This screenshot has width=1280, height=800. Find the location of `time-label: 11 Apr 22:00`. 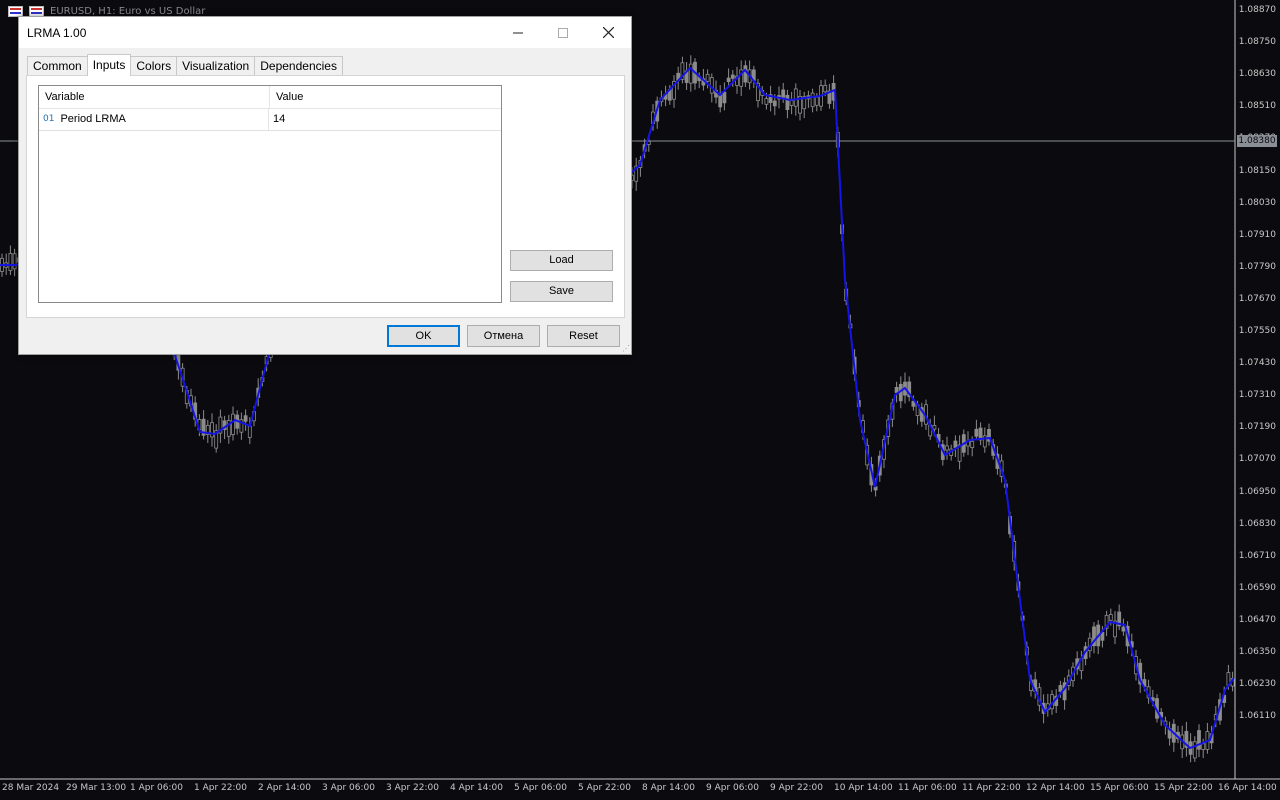

time-label: 11 Apr 22:00 is located at coordinates (991, 788).